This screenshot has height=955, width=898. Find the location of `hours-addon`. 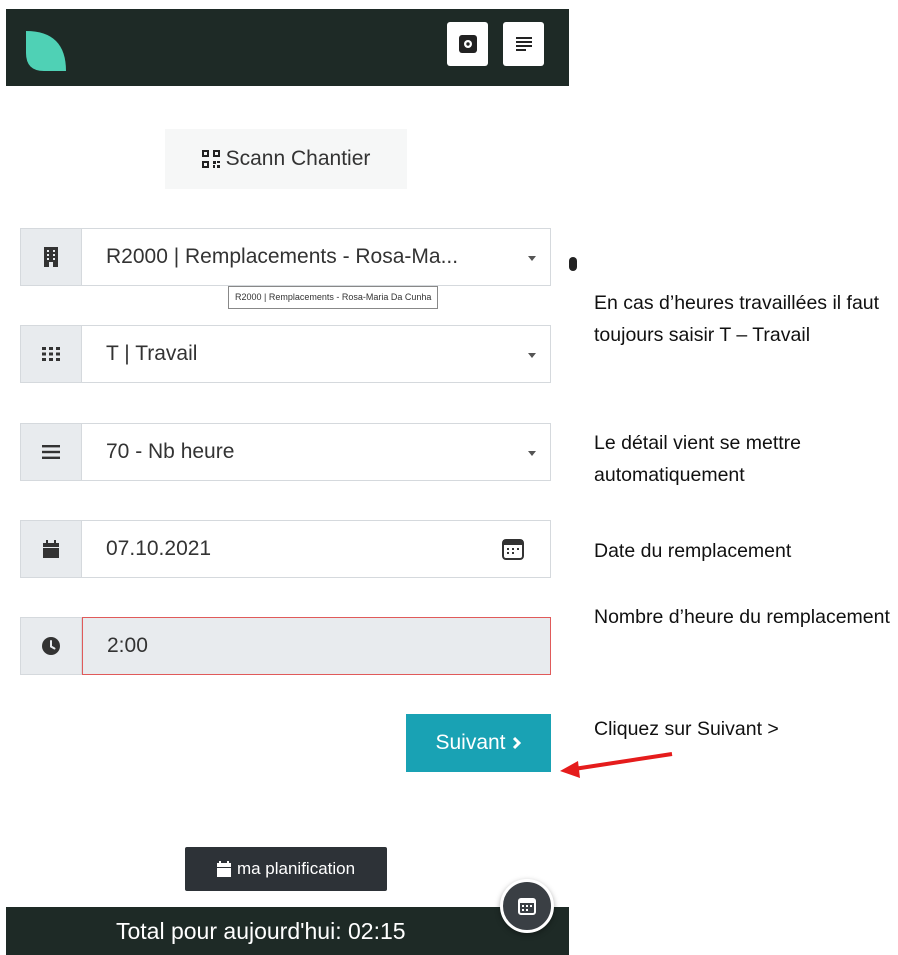

hours-addon is located at coordinates (51, 646).